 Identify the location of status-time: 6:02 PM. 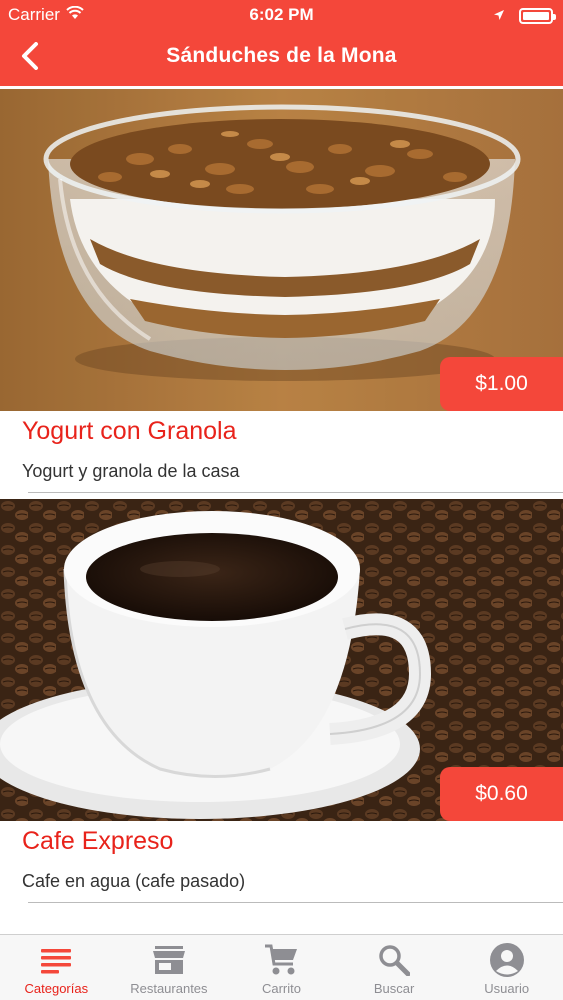
(281, 14).